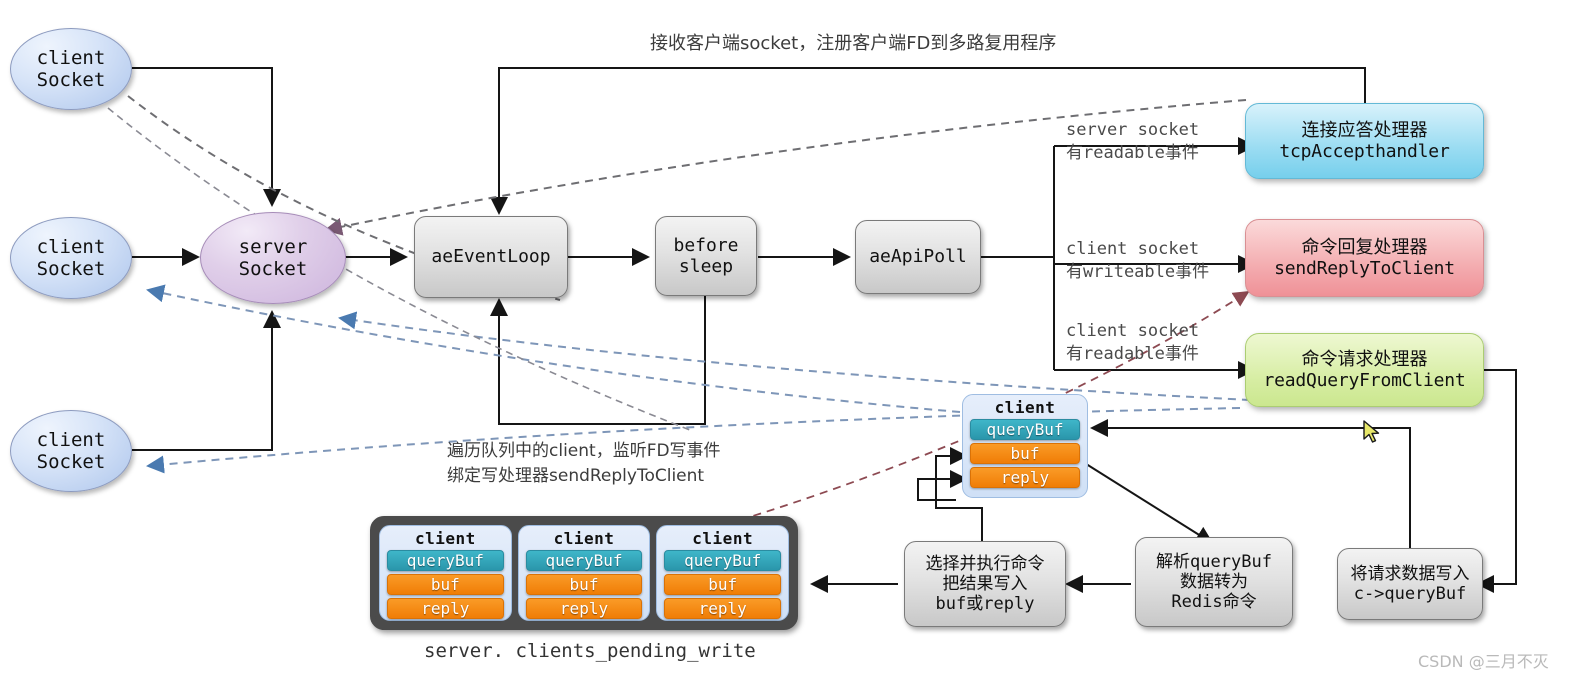  I want to click on client-socket-mid-line2: Socket, so click(71, 269).